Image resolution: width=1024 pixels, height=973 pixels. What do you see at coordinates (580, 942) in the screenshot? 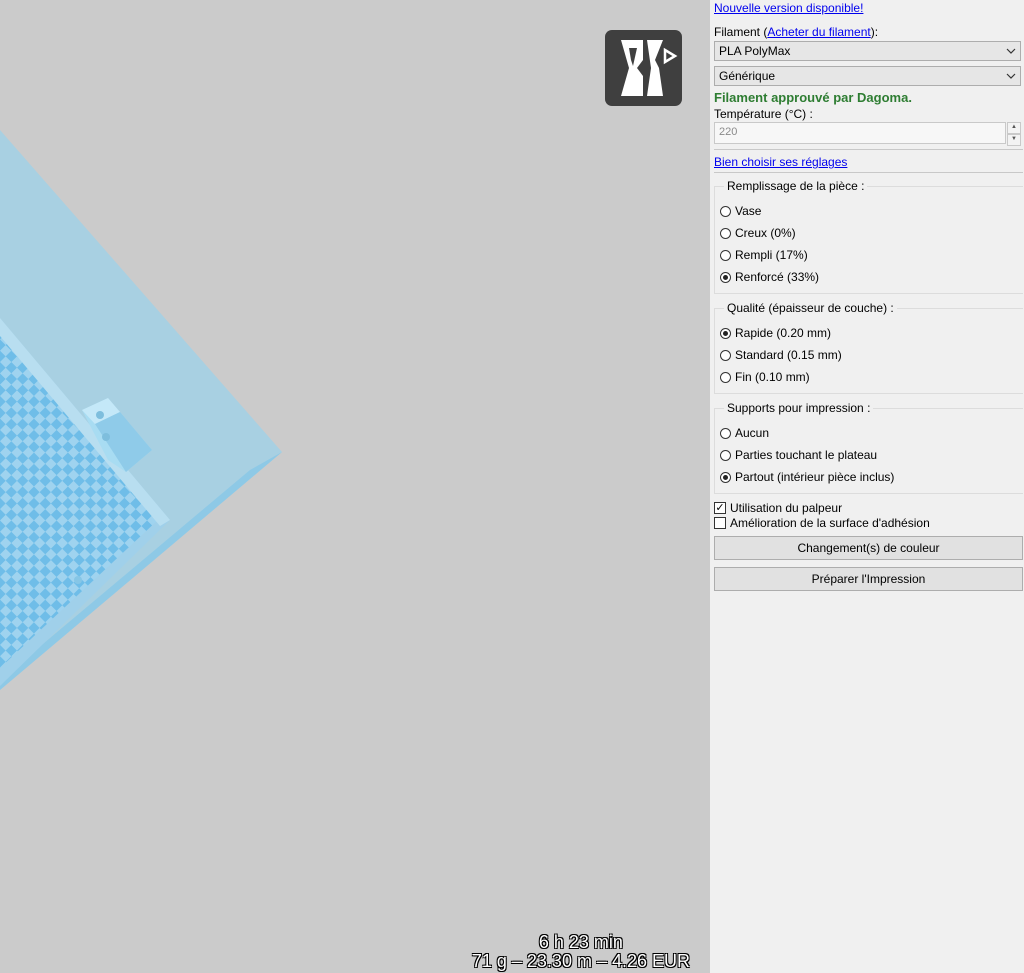
I see `print-time: 6 h 23 min` at bounding box center [580, 942].